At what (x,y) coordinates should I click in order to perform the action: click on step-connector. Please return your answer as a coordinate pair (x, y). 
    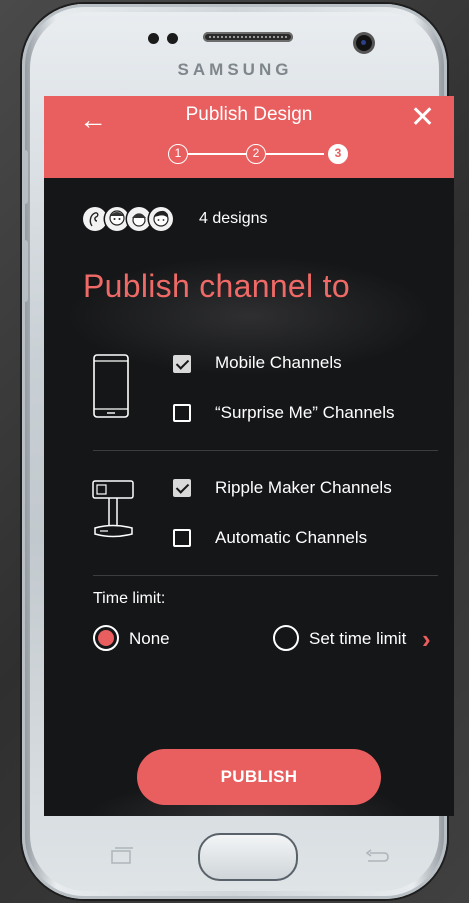
    Looking at the image, I should click on (217, 154).